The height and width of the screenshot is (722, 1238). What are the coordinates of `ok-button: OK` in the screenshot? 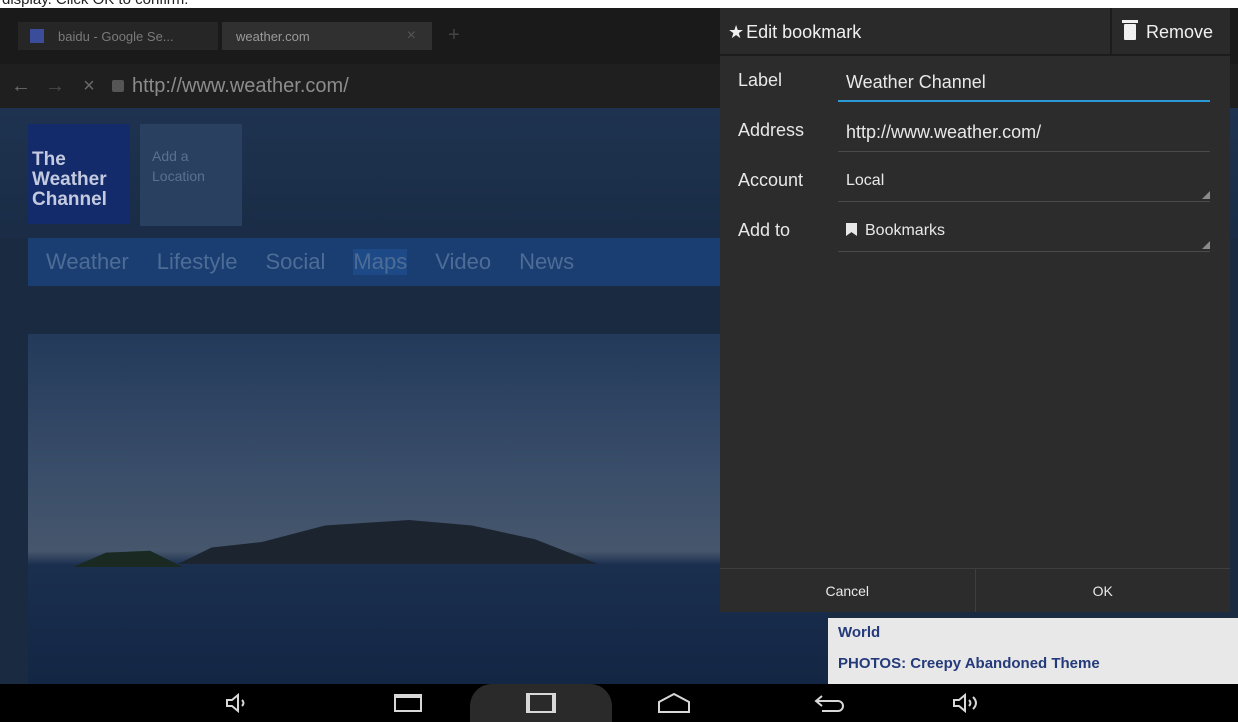 It's located at (1102, 590).